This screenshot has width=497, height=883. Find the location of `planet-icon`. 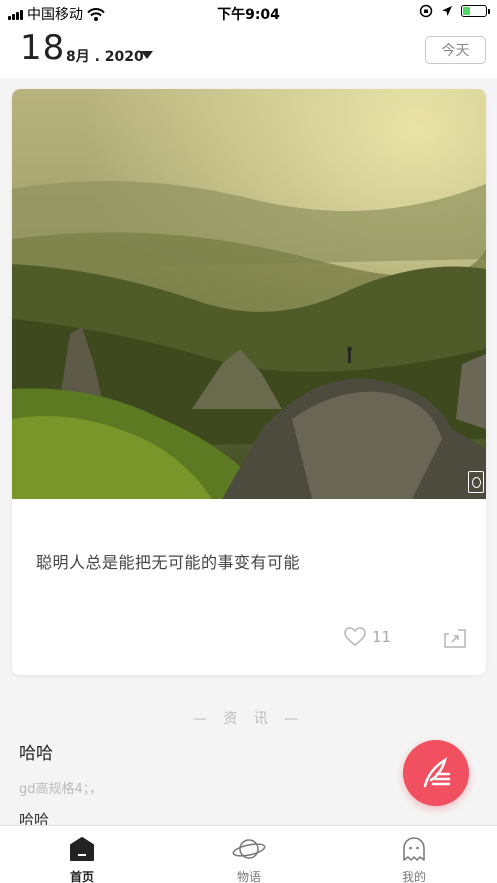

planet-icon is located at coordinates (249, 849).